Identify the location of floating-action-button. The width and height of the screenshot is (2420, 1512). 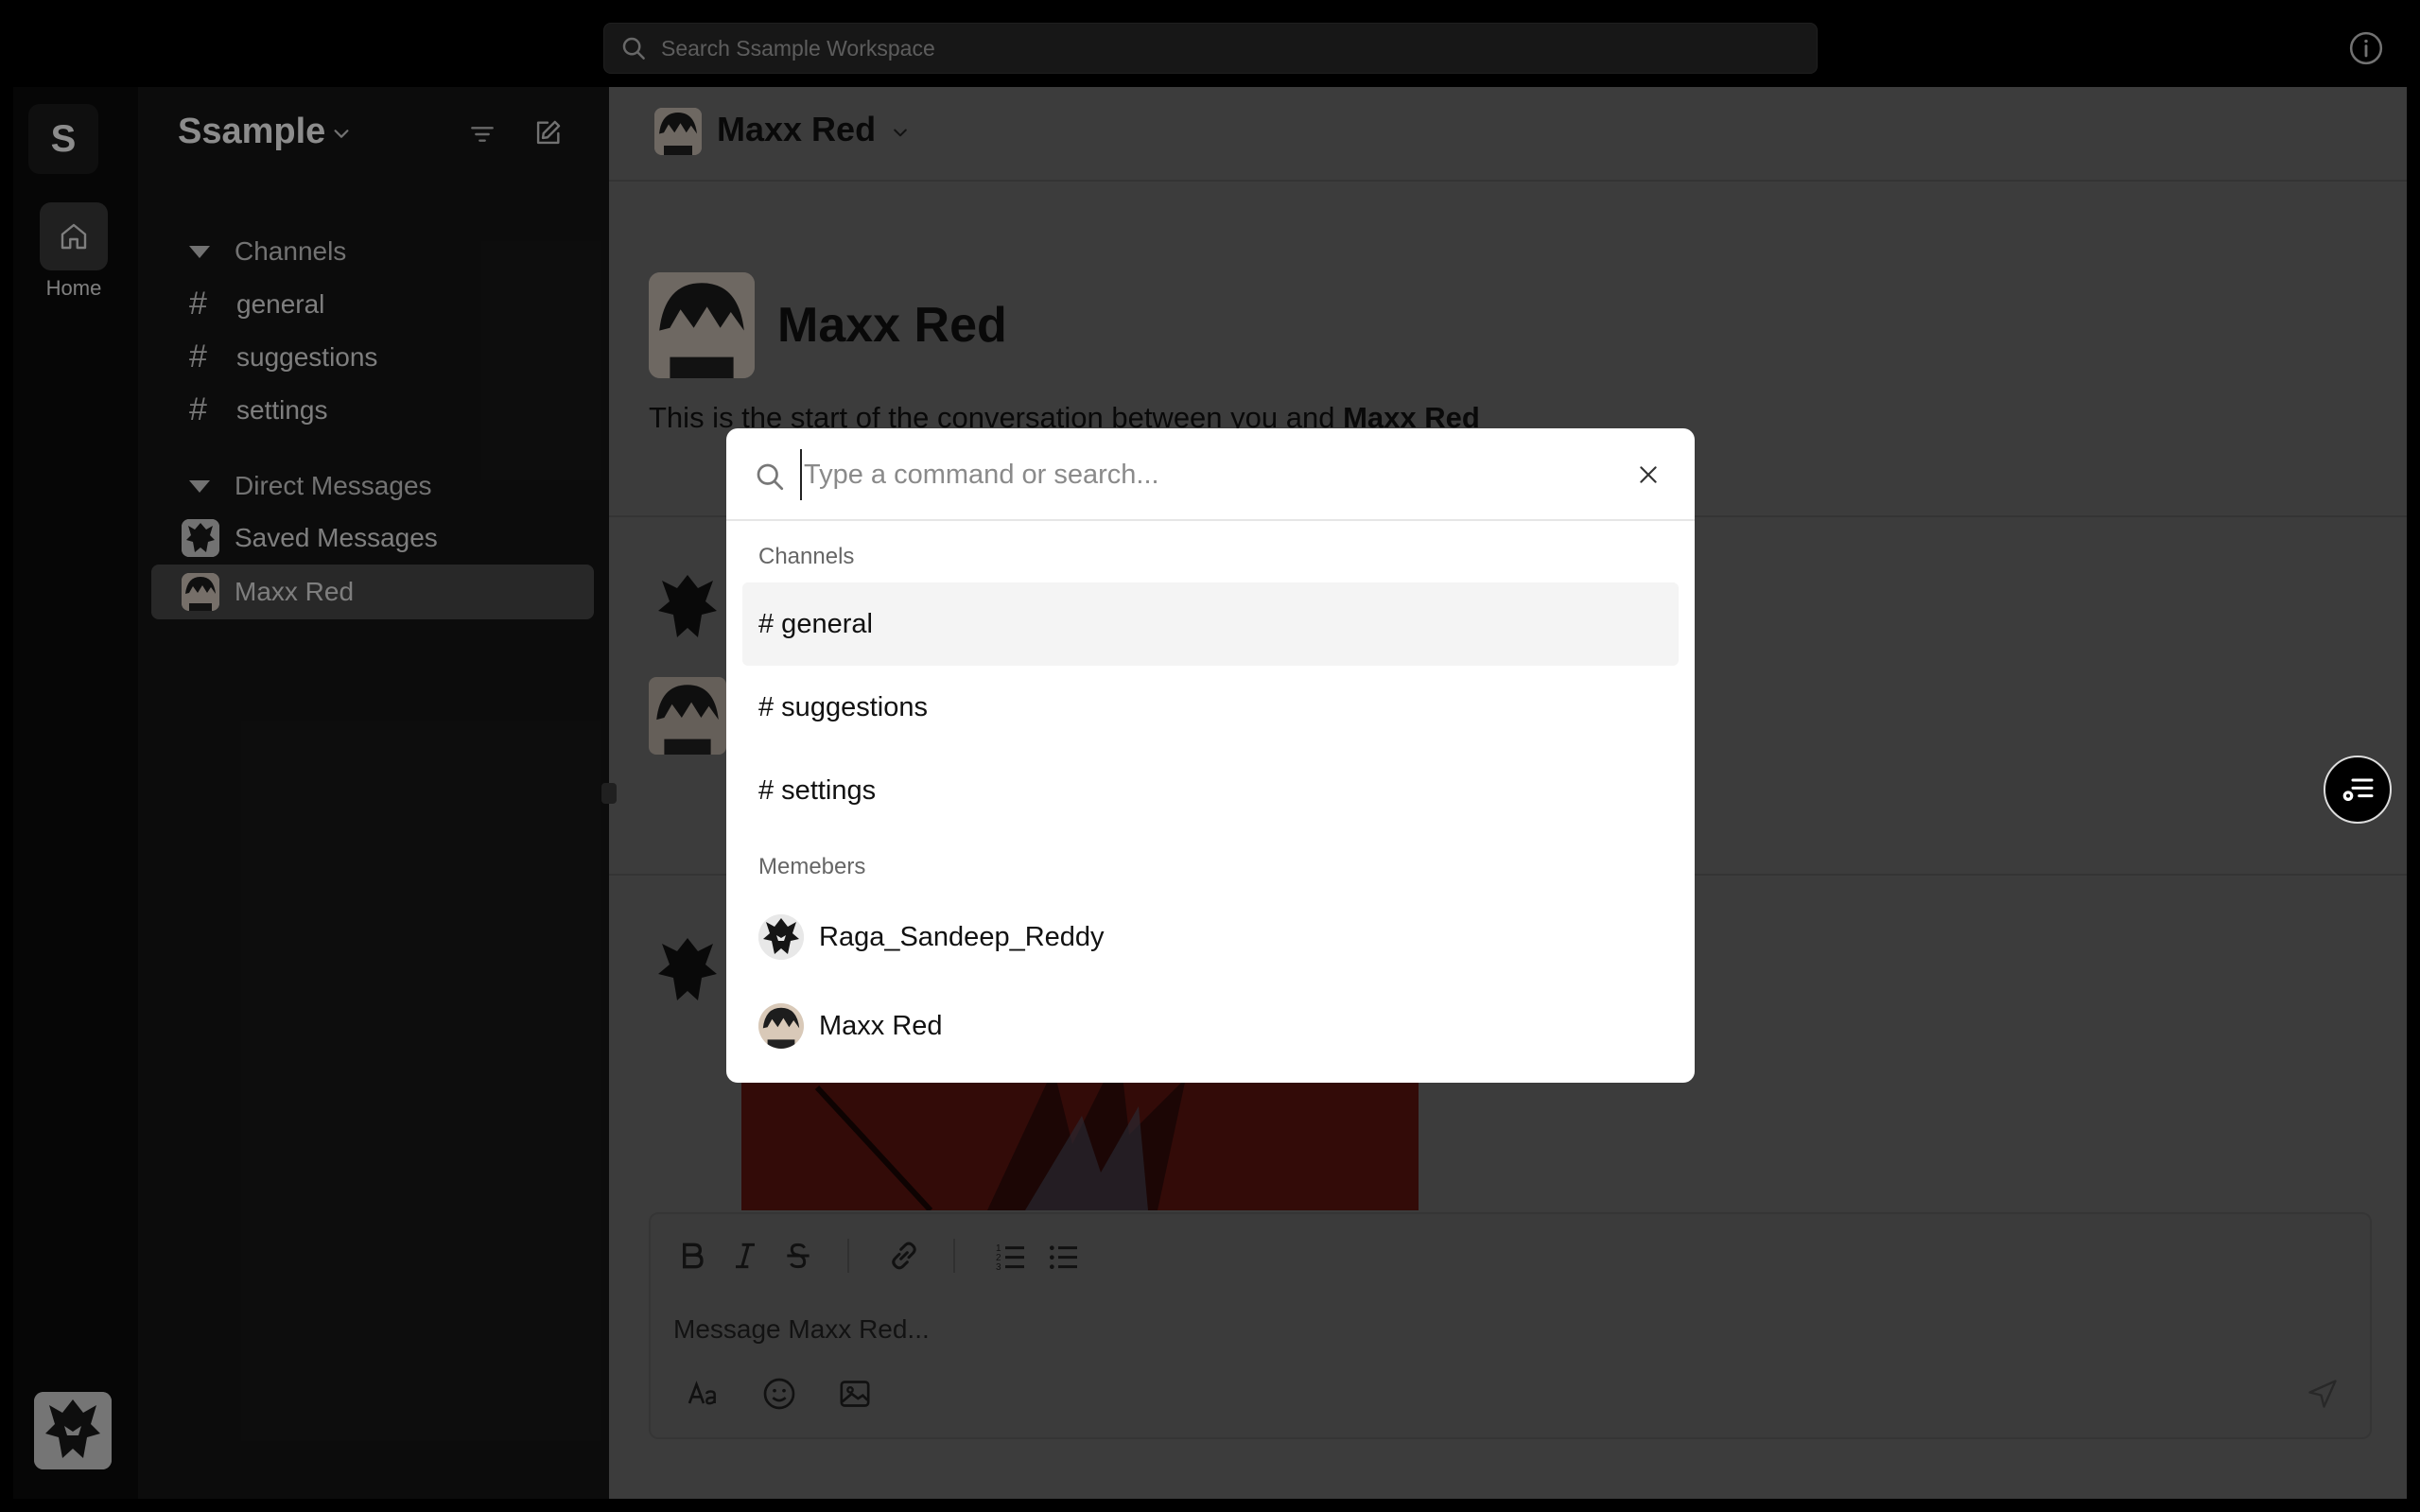
(2358, 790).